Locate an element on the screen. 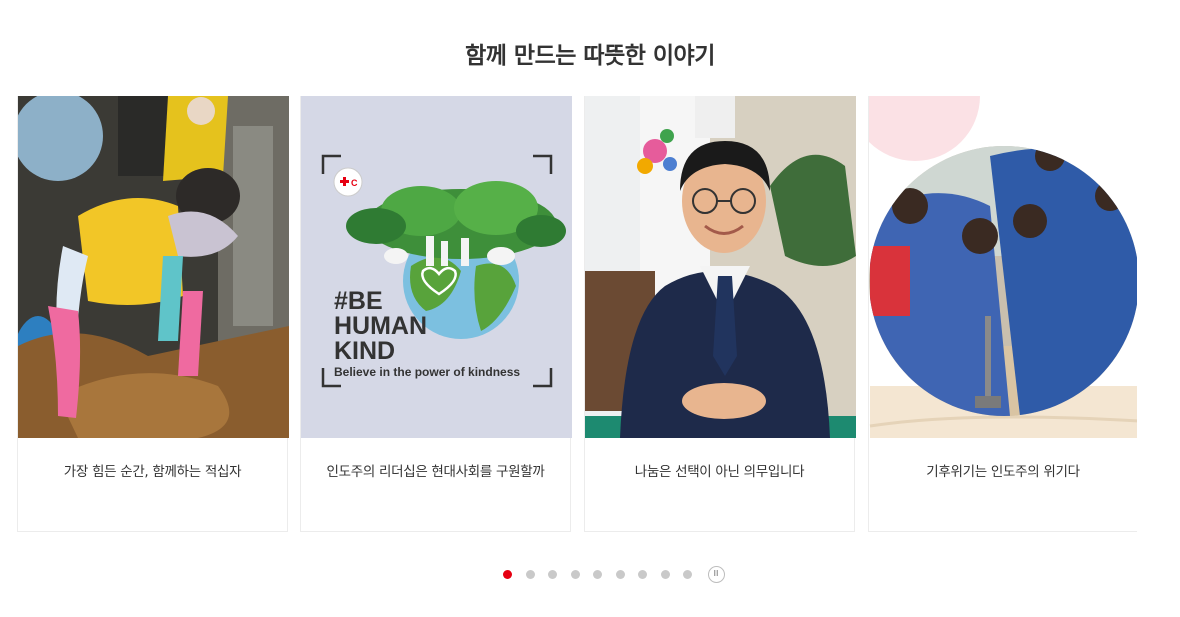 This screenshot has width=1180, height=617. pause-icon: II is located at coordinates (716, 573).